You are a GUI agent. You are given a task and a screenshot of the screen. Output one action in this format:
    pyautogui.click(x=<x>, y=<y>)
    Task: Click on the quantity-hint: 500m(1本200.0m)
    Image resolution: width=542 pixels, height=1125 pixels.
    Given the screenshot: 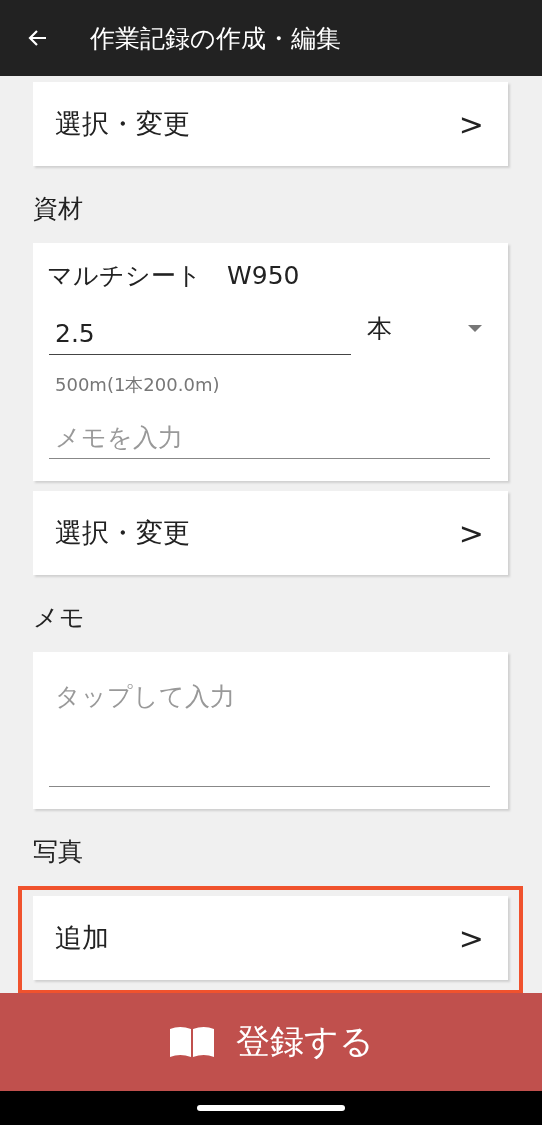 What is the action you would take?
    pyautogui.click(x=137, y=385)
    